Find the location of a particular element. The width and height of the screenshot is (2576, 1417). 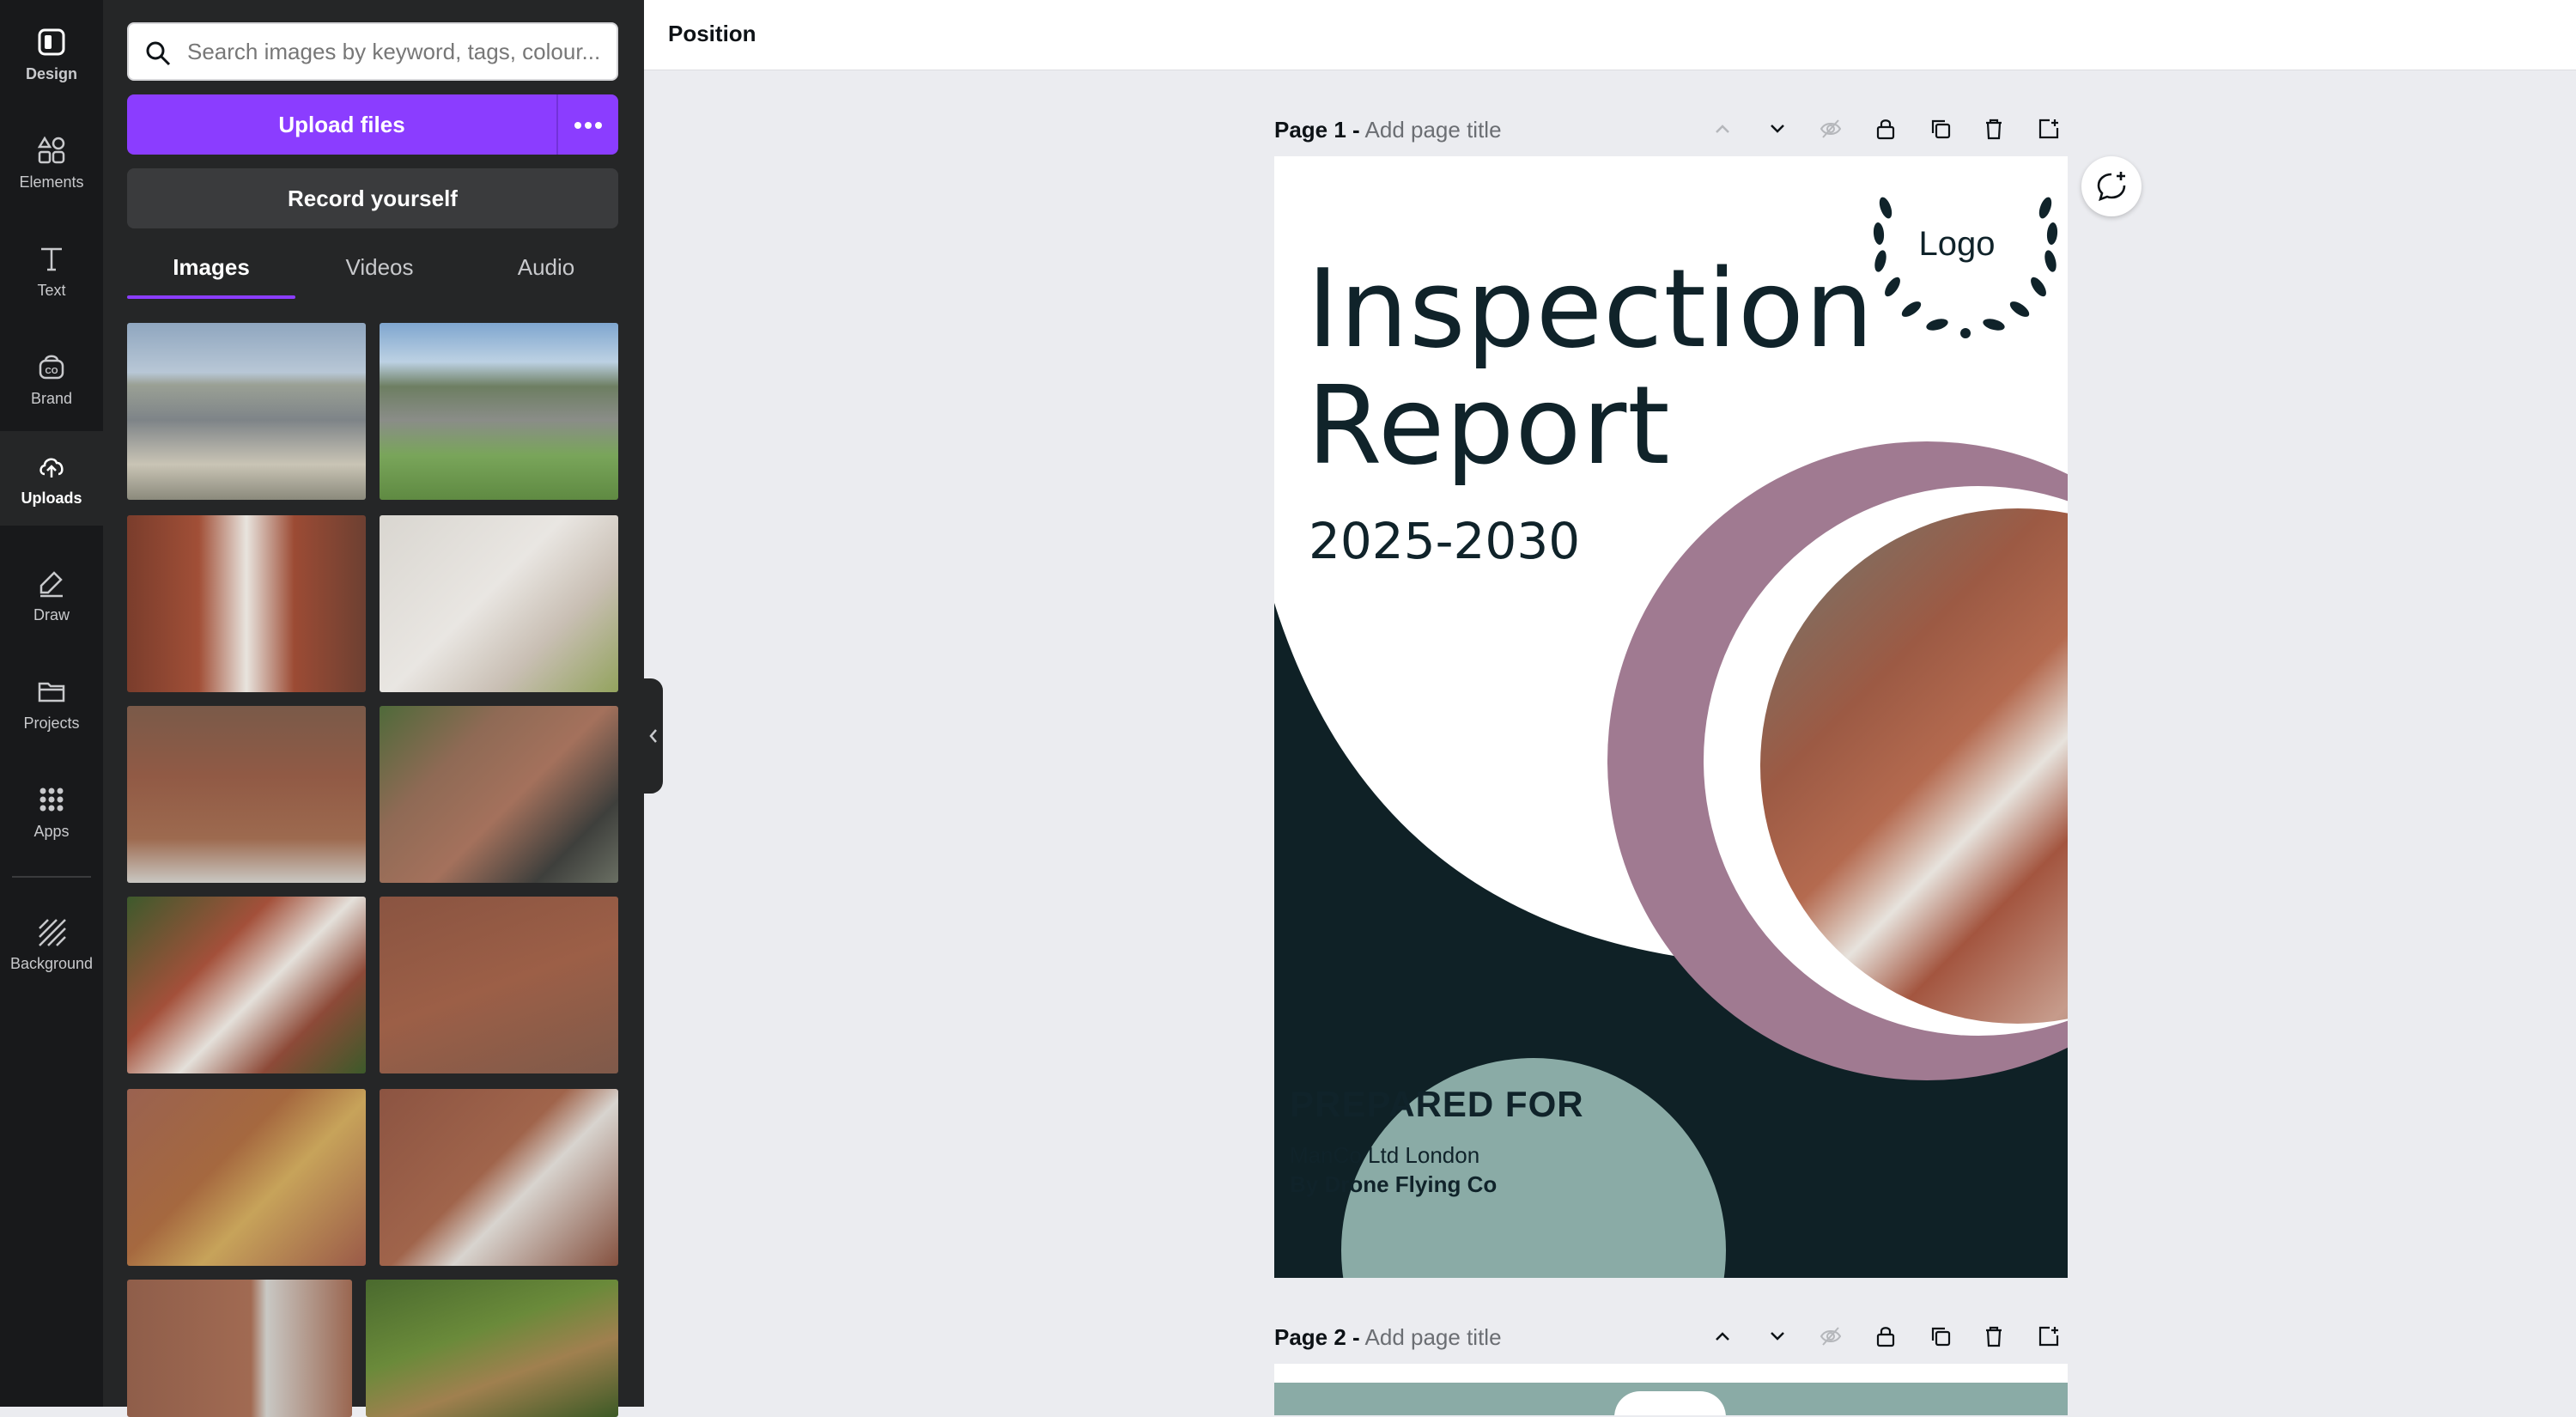

tab-images: Images is located at coordinates (211, 273).